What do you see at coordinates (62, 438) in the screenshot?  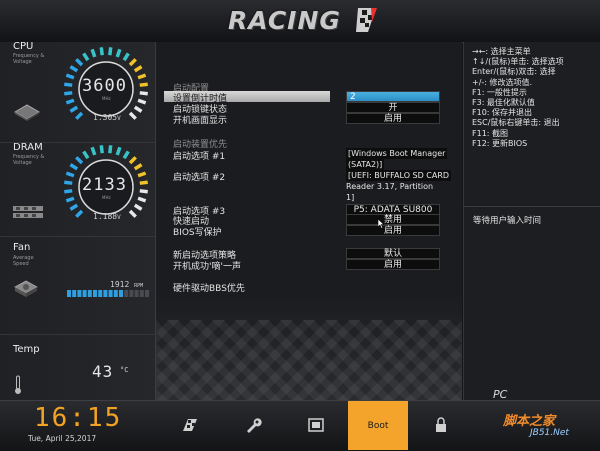 I see `clock-date: Tue, April 25,2017` at bounding box center [62, 438].